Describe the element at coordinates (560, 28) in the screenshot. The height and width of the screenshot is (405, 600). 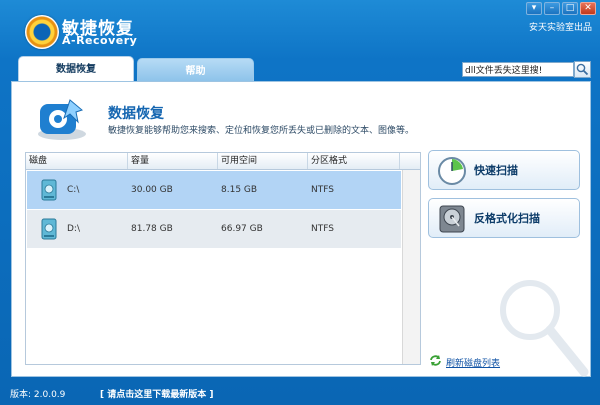
I see `publisher-label: 安天实验室出品` at that location.